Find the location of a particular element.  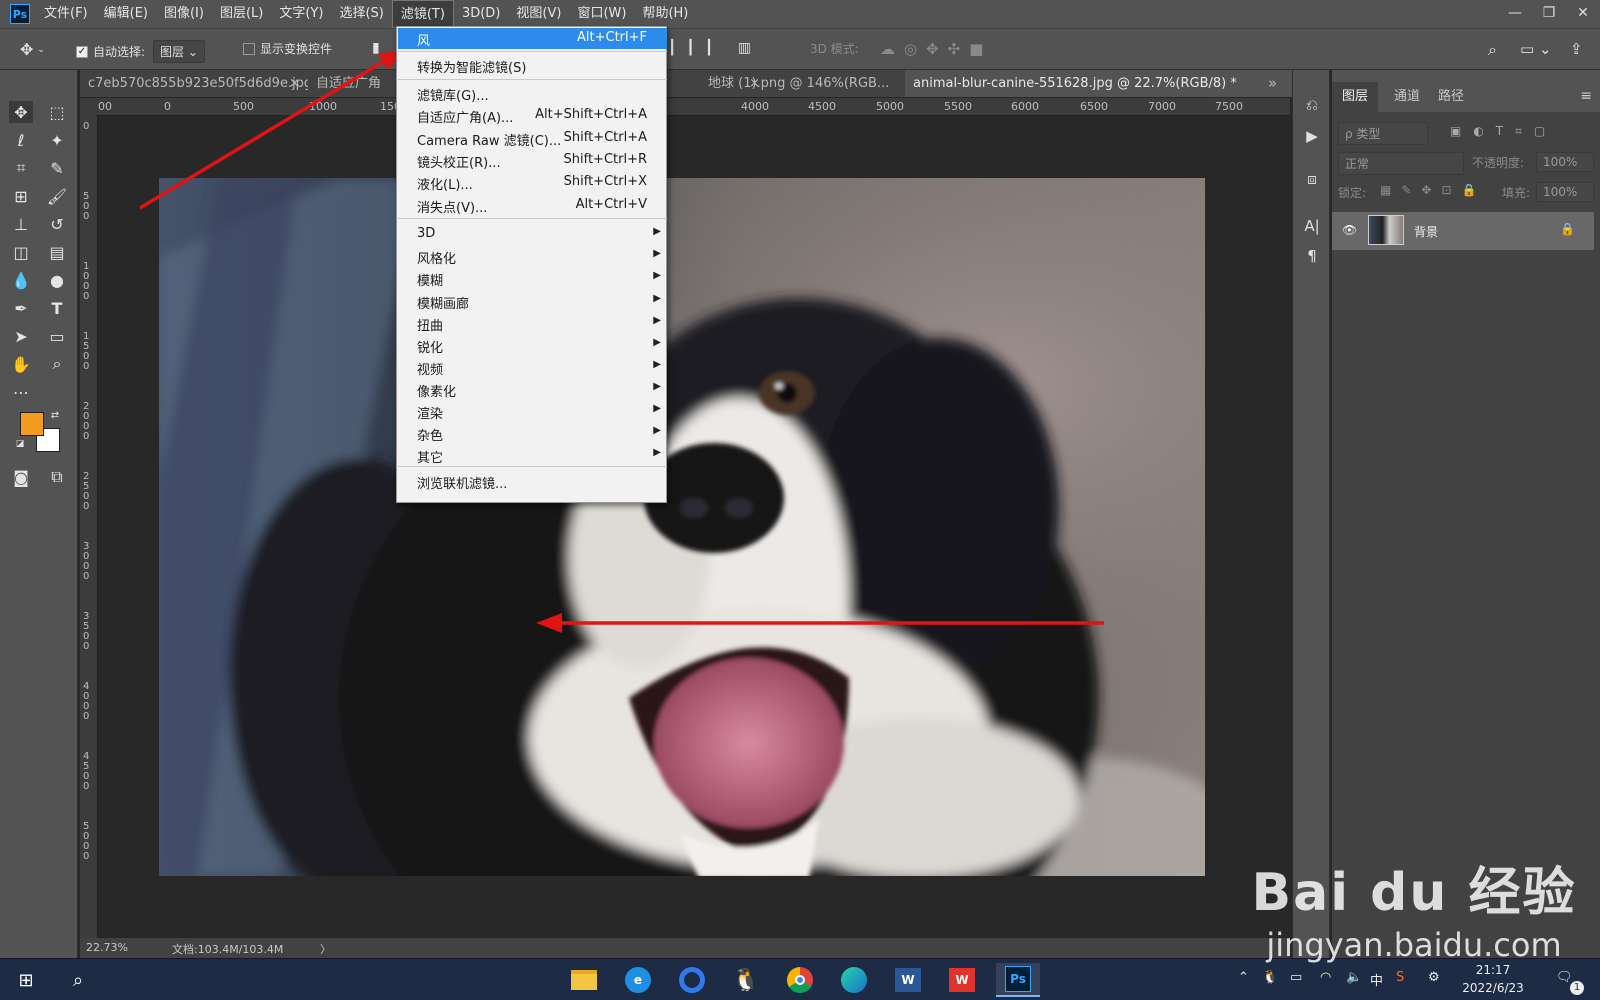

restore-button: ❐ is located at coordinates (1549, 13).